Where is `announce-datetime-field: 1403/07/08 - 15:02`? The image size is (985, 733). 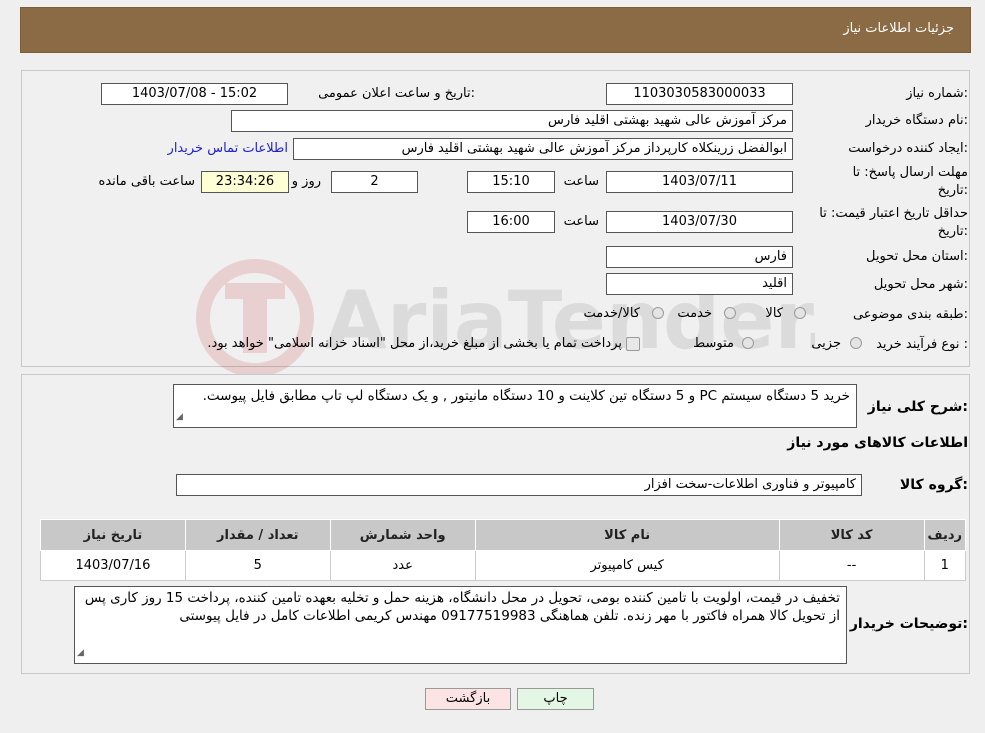
announce-datetime-field: 1403/07/08 - 15:02 is located at coordinates (194, 94).